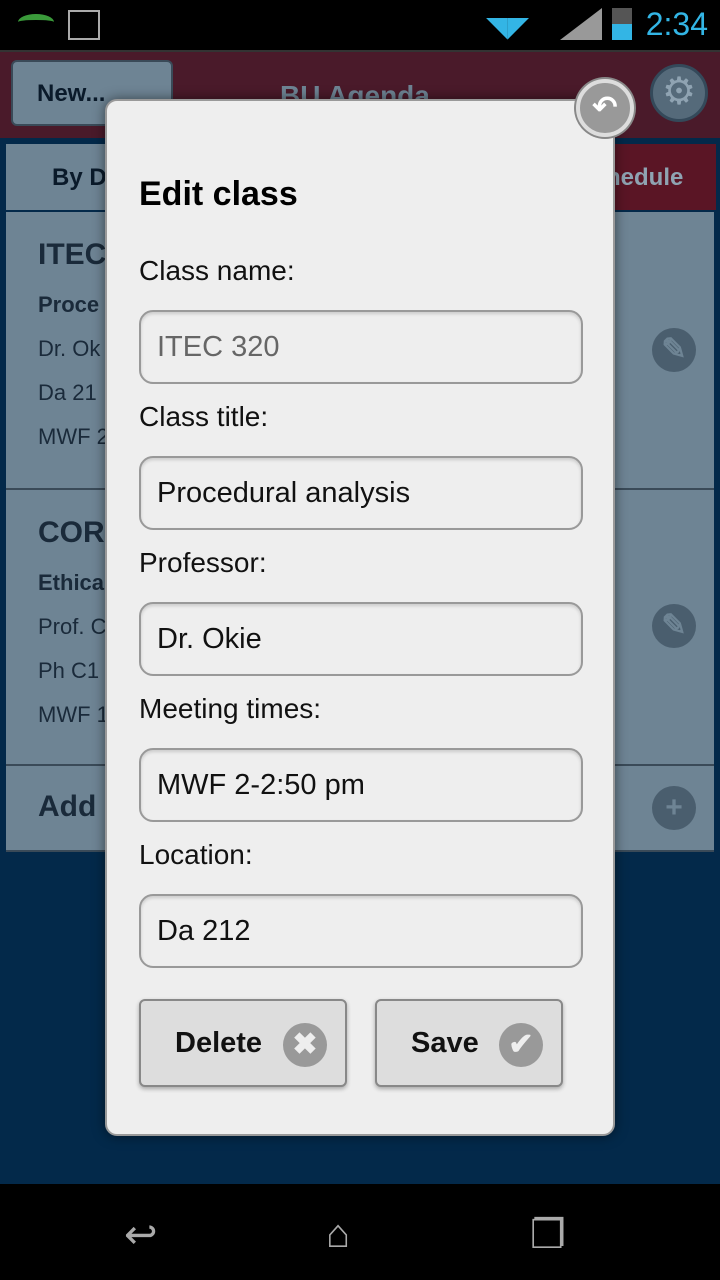 The width and height of the screenshot is (720, 1280). What do you see at coordinates (71, 582) in the screenshot?
I see `class-title: Ethica` at bounding box center [71, 582].